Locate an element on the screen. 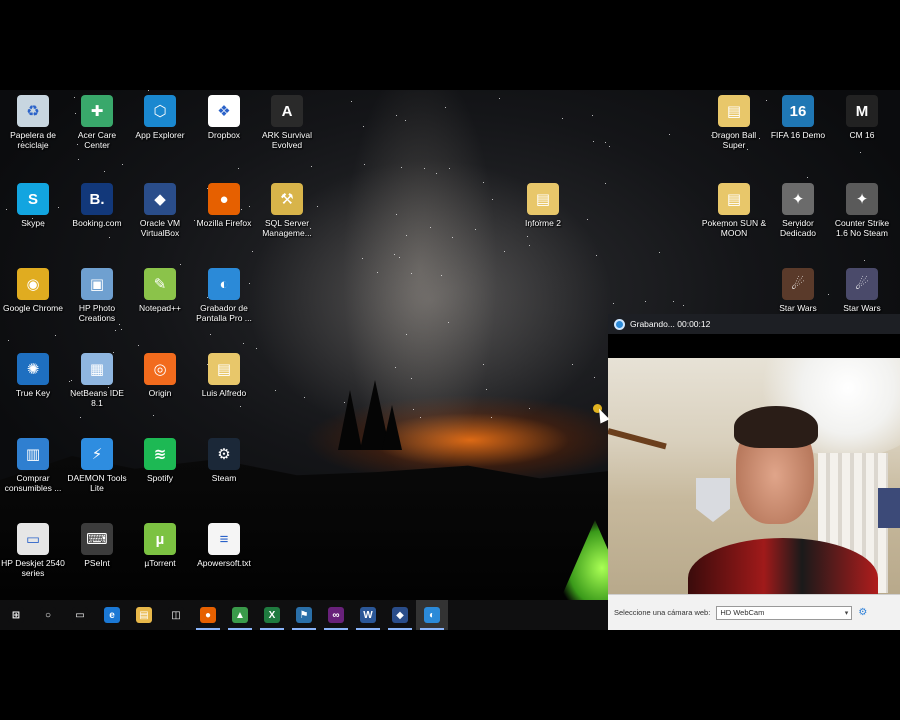 The image size is (900, 720). desktop-icon: ▦ NetBeans IDE 8.1 is located at coordinates (97, 380).